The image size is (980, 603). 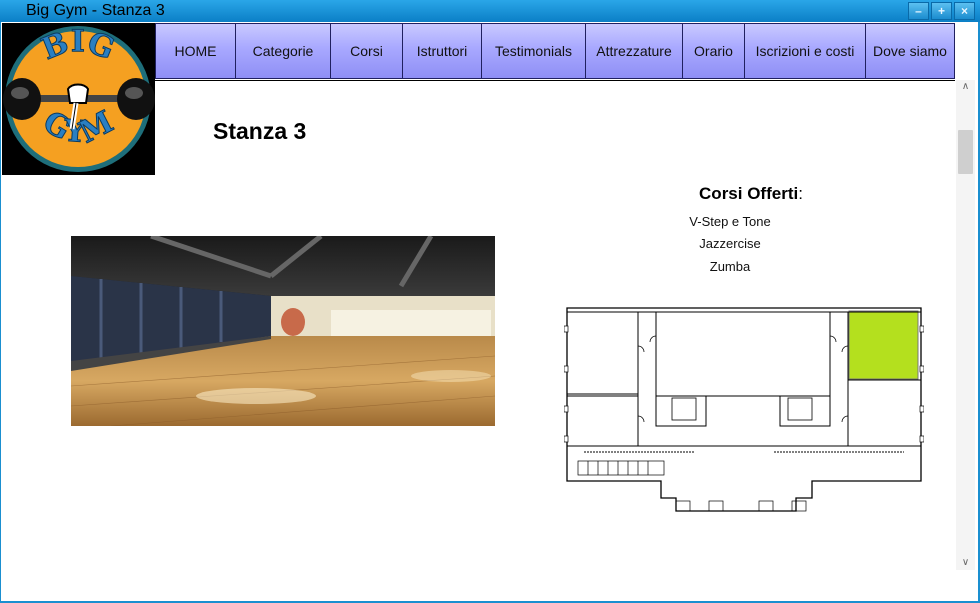 What do you see at coordinates (634, 51) in the screenshot?
I see `nav-attrezzature: Attrezzature` at bounding box center [634, 51].